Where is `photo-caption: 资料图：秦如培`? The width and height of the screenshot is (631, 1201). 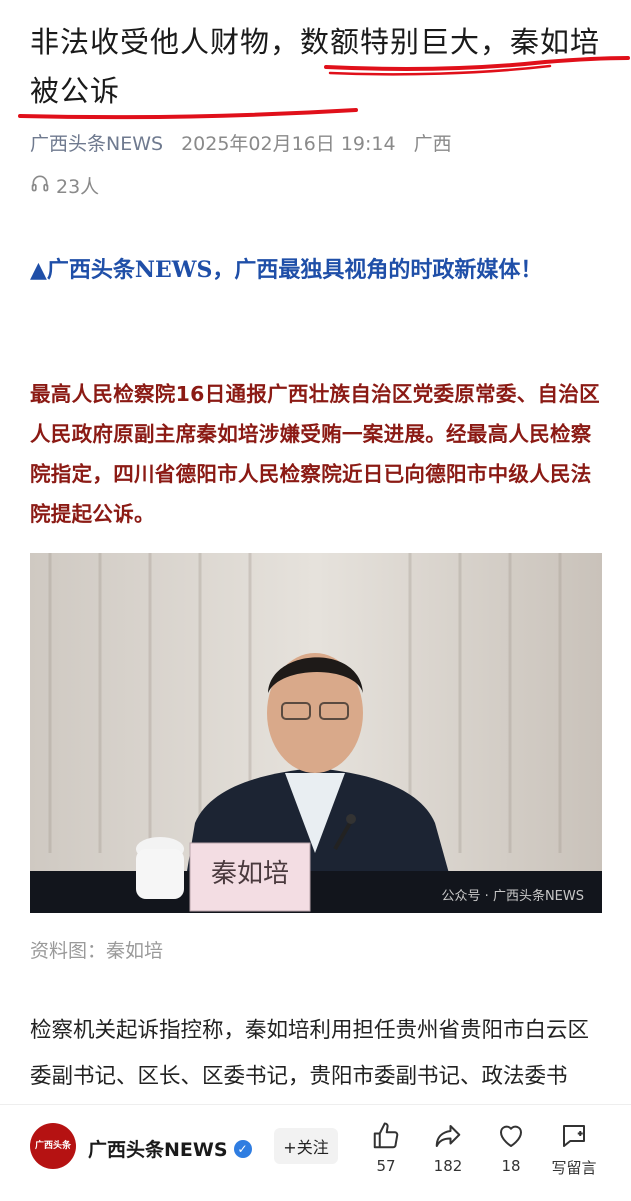
photo-caption: 资料图：秦如培 is located at coordinates (97, 951).